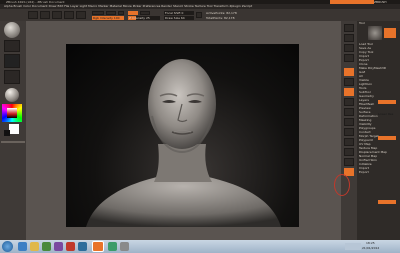 This screenshot has height=253, width=400. What do you see at coordinates (7, 246) in the screenshot?
I see `start-button` at bounding box center [7, 246].